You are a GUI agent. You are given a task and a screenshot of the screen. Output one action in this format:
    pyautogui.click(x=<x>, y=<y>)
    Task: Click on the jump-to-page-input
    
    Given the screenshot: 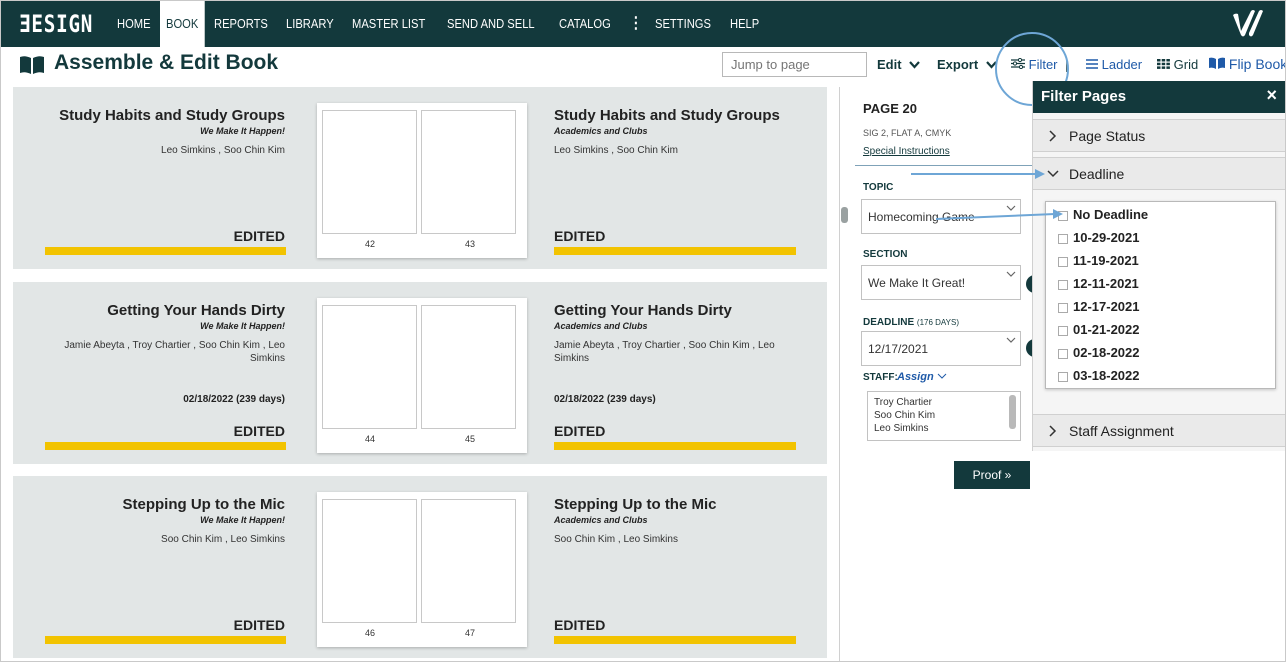 What is the action you would take?
    pyautogui.click(x=794, y=64)
    